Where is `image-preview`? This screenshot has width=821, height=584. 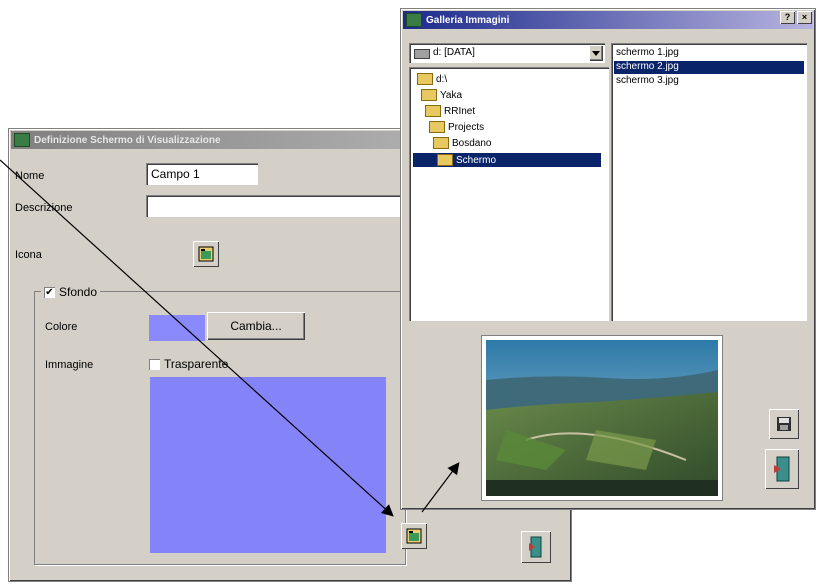
image-preview is located at coordinates (268, 465).